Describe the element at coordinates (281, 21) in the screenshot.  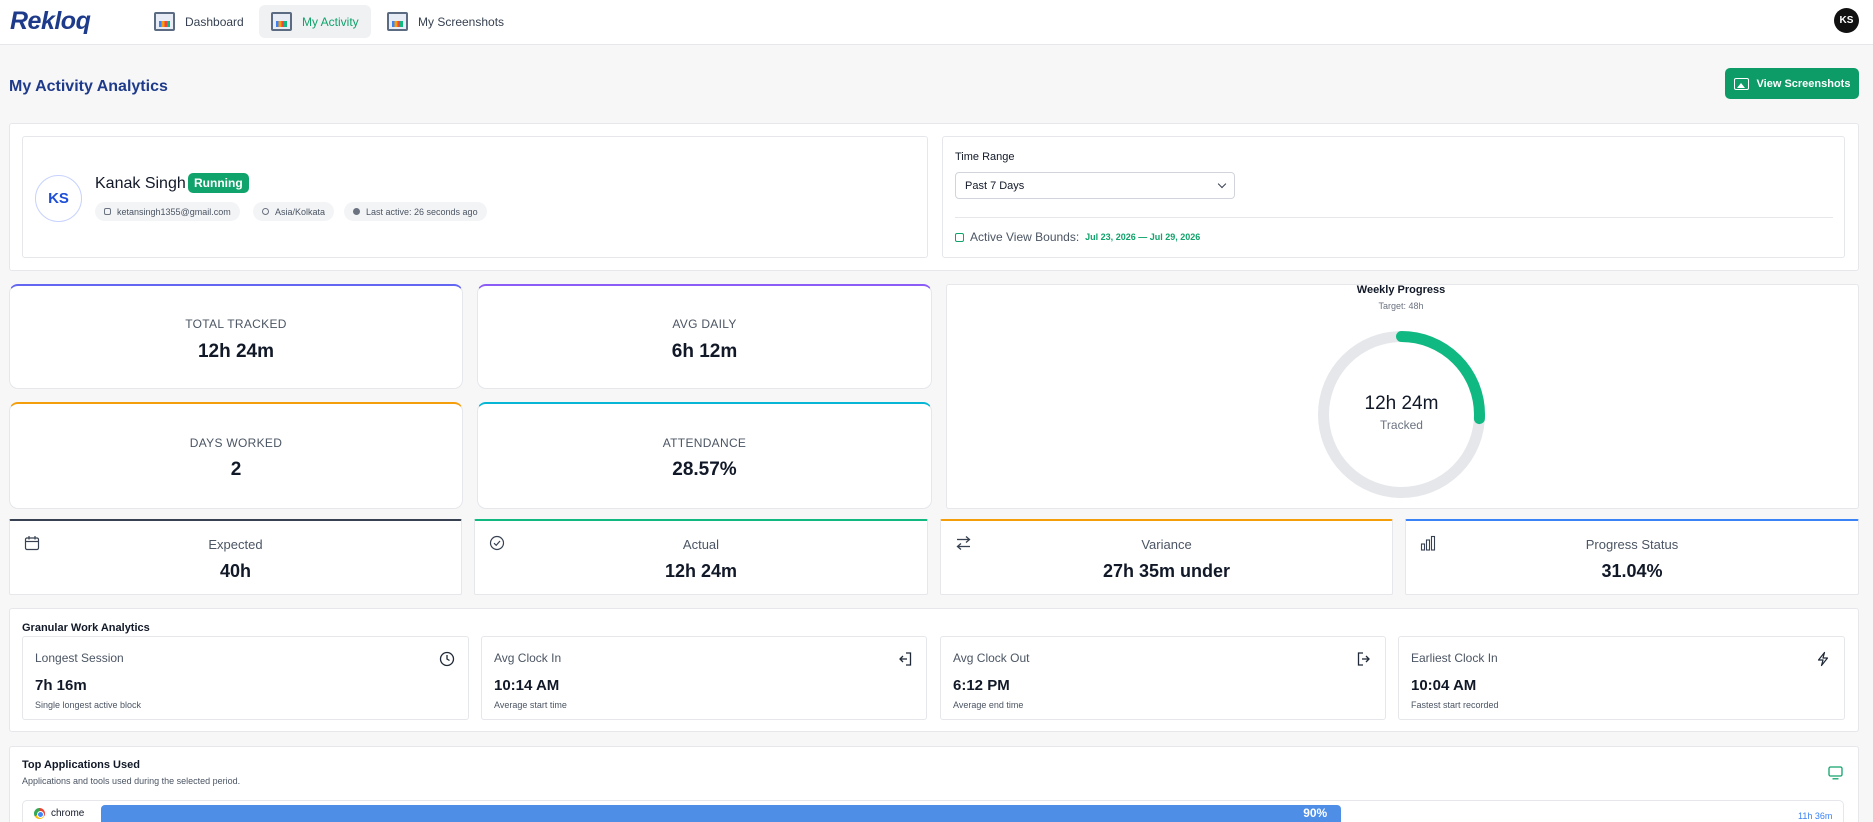
I see `activity-icon` at that location.